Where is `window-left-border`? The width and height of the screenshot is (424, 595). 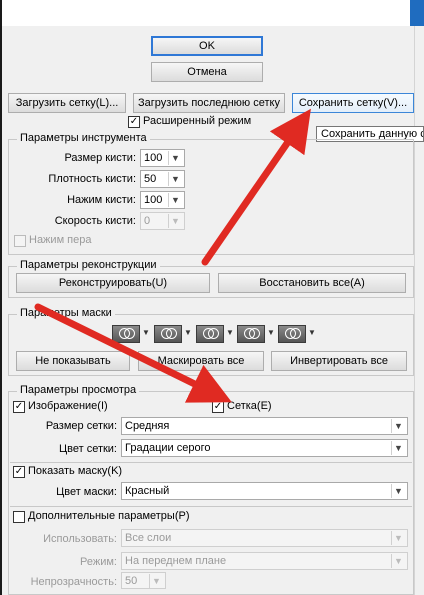
window-left-border is located at coordinates (1, 297).